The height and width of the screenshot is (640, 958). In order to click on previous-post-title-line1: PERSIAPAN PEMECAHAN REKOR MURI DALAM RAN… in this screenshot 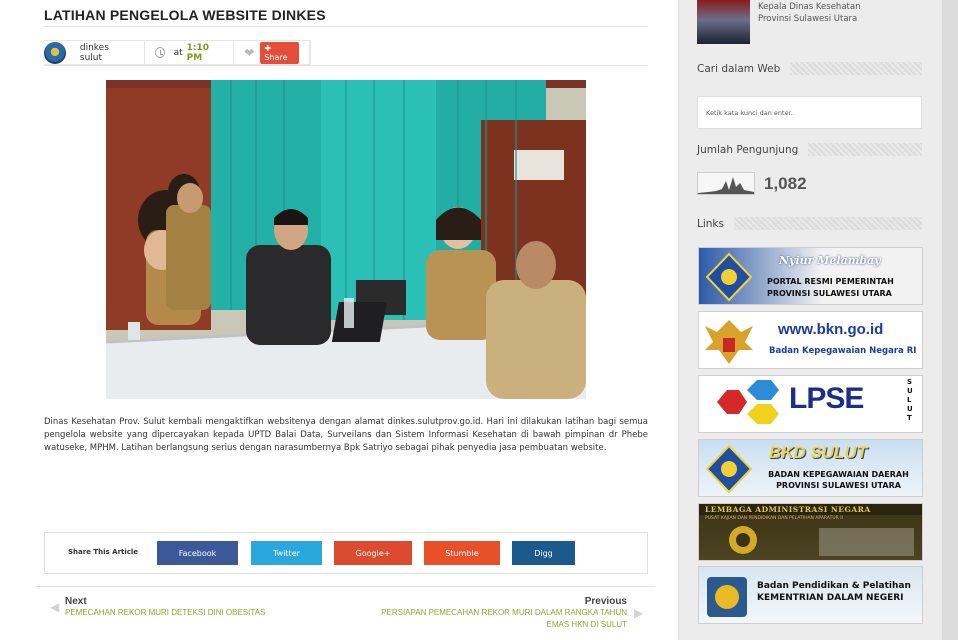, I will do `click(504, 613)`.